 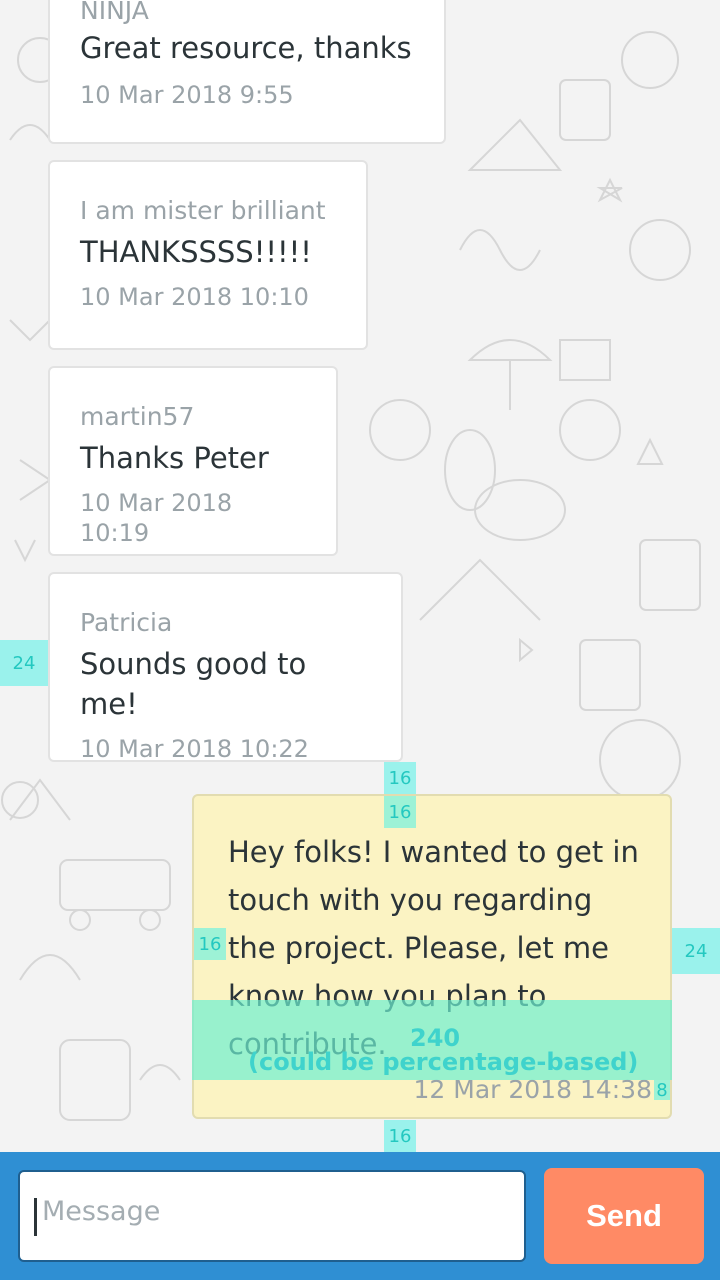 What do you see at coordinates (194, 749) in the screenshot?
I see `message-time: 10 Mar 2018 10:22` at bounding box center [194, 749].